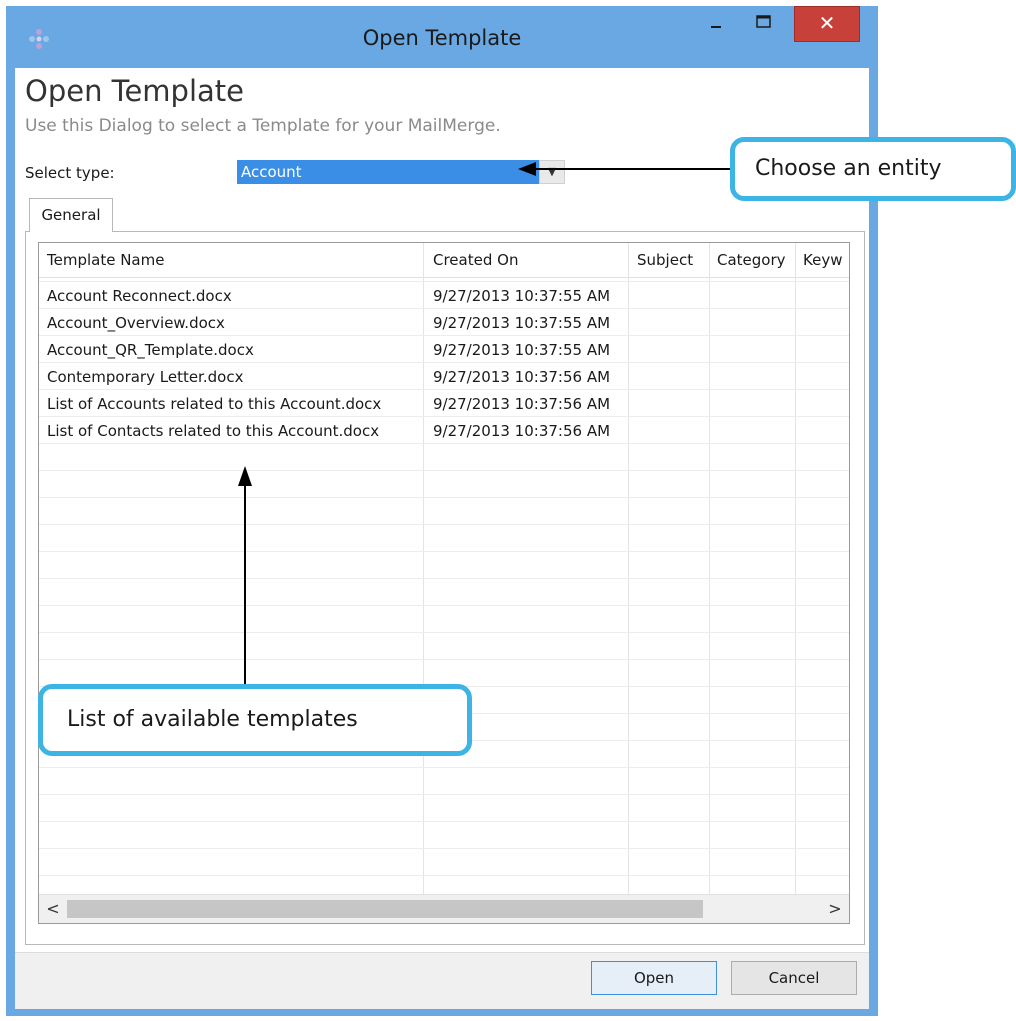 The height and width of the screenshot is (1021, 1016). What do you see at coordinates (145, 377) in the screenshot?
I see `template-name-cell: Contemporary Letter.docx` at bounding box center [145, 377].